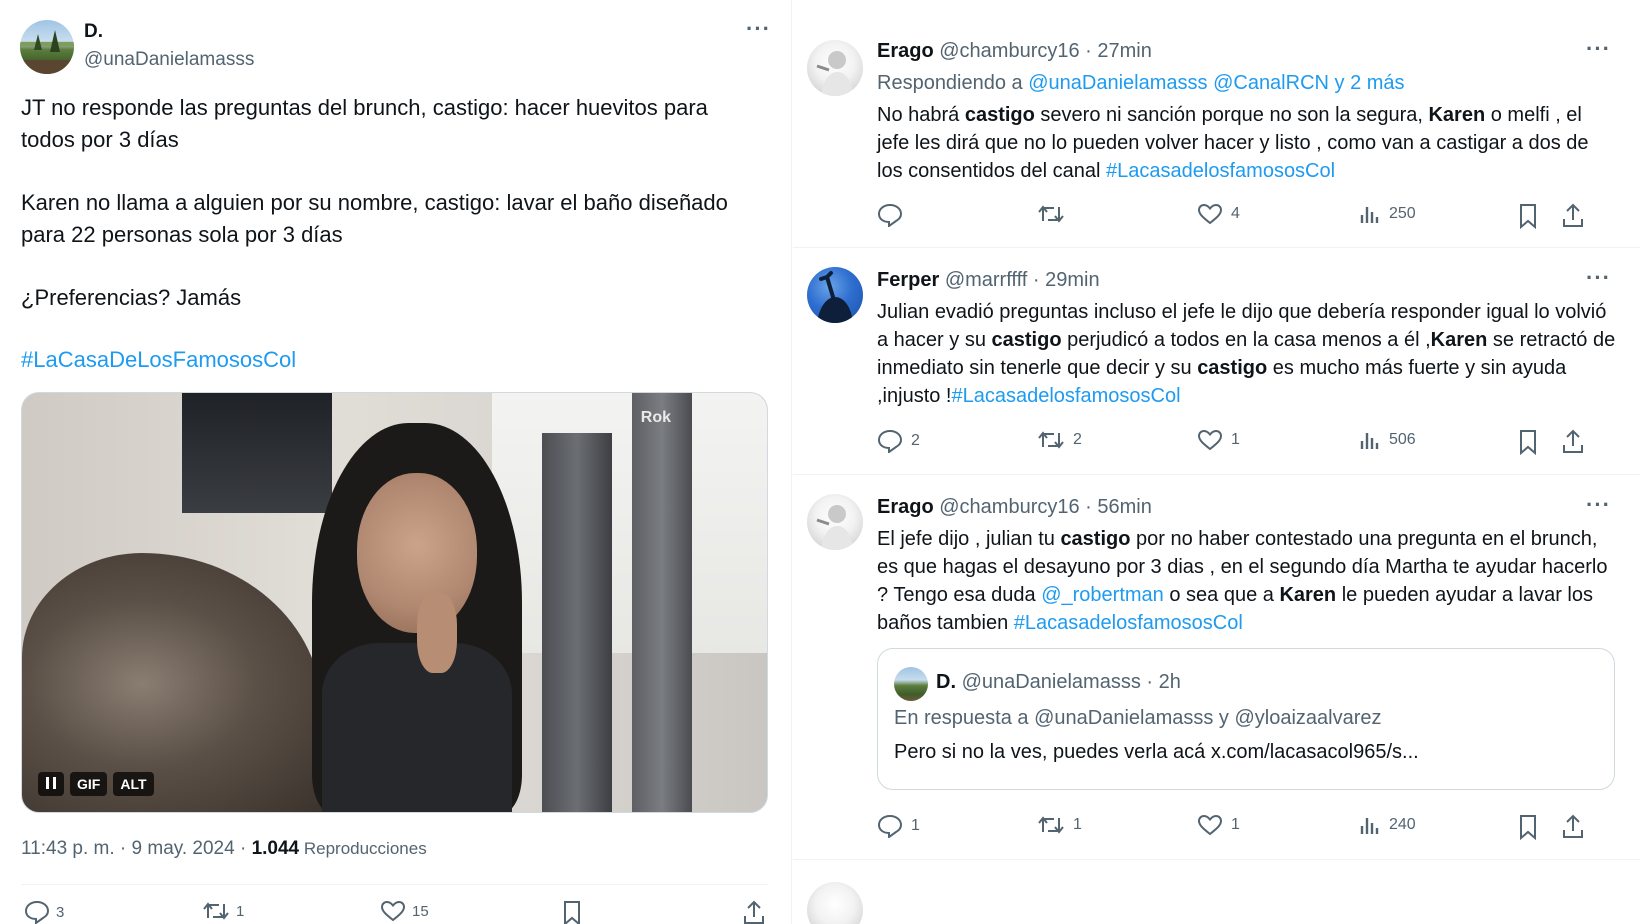  I want to click on reply-button, so click(894, 215).